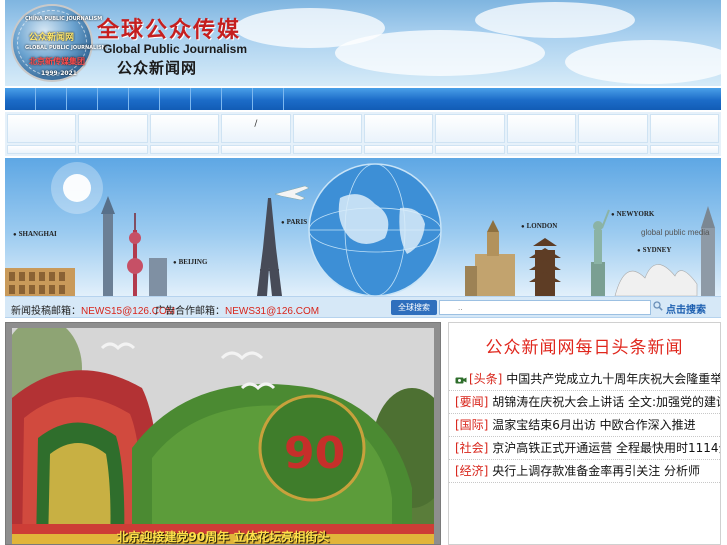 The width and height of the screenshot is (727, 545). Describe the element at coordinates (596, 471) in the screenshot. I see `news-headline: 央行上调存款准备金率再引关注 分析师` at that location.